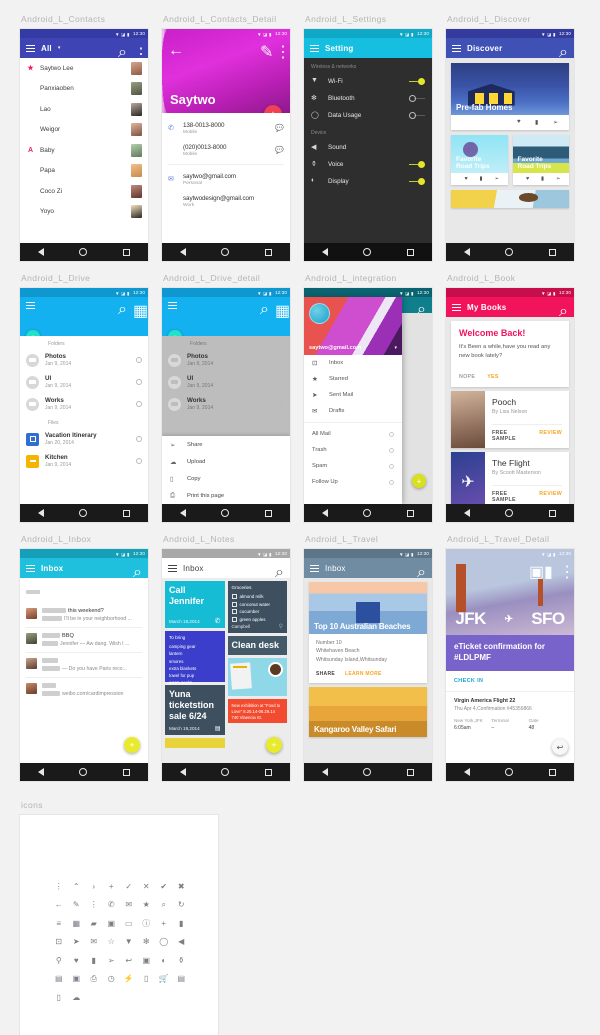  I want to click on add-note-fab: +, so click(274, 745).